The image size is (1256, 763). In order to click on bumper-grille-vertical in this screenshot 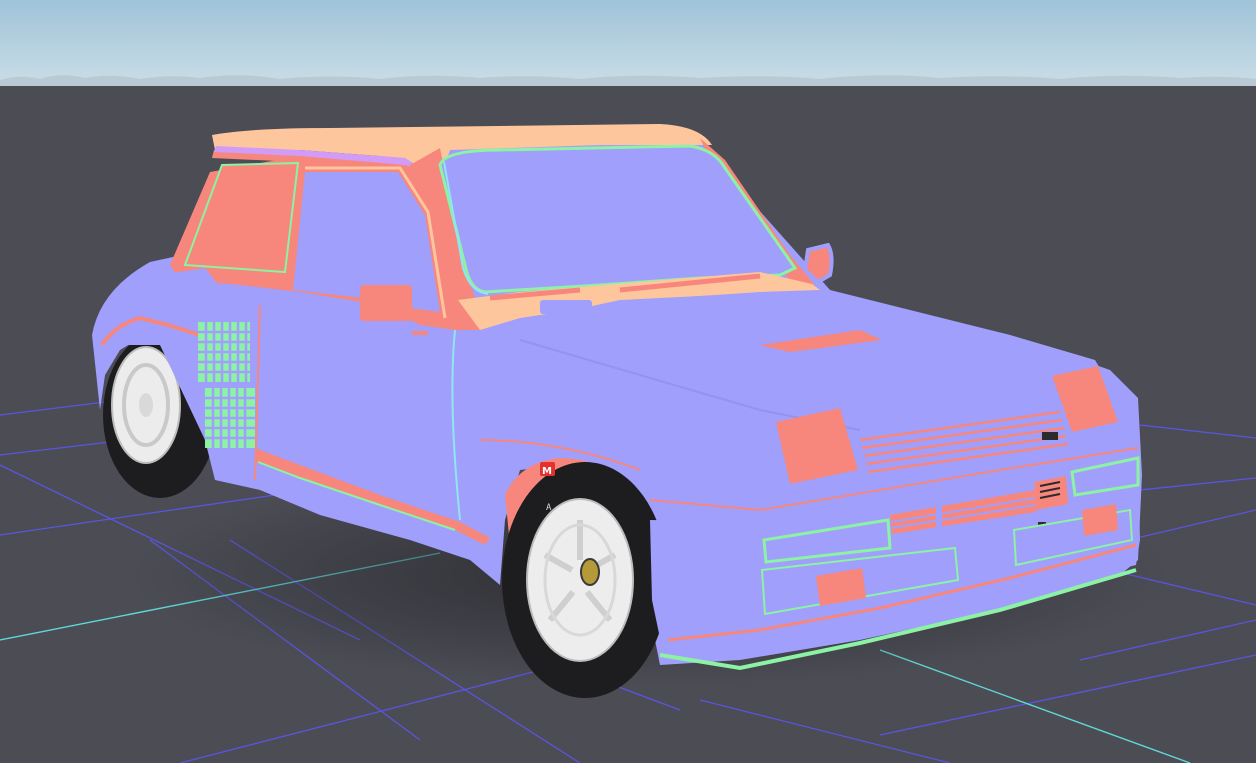, I will do `click(1051, 493)`.